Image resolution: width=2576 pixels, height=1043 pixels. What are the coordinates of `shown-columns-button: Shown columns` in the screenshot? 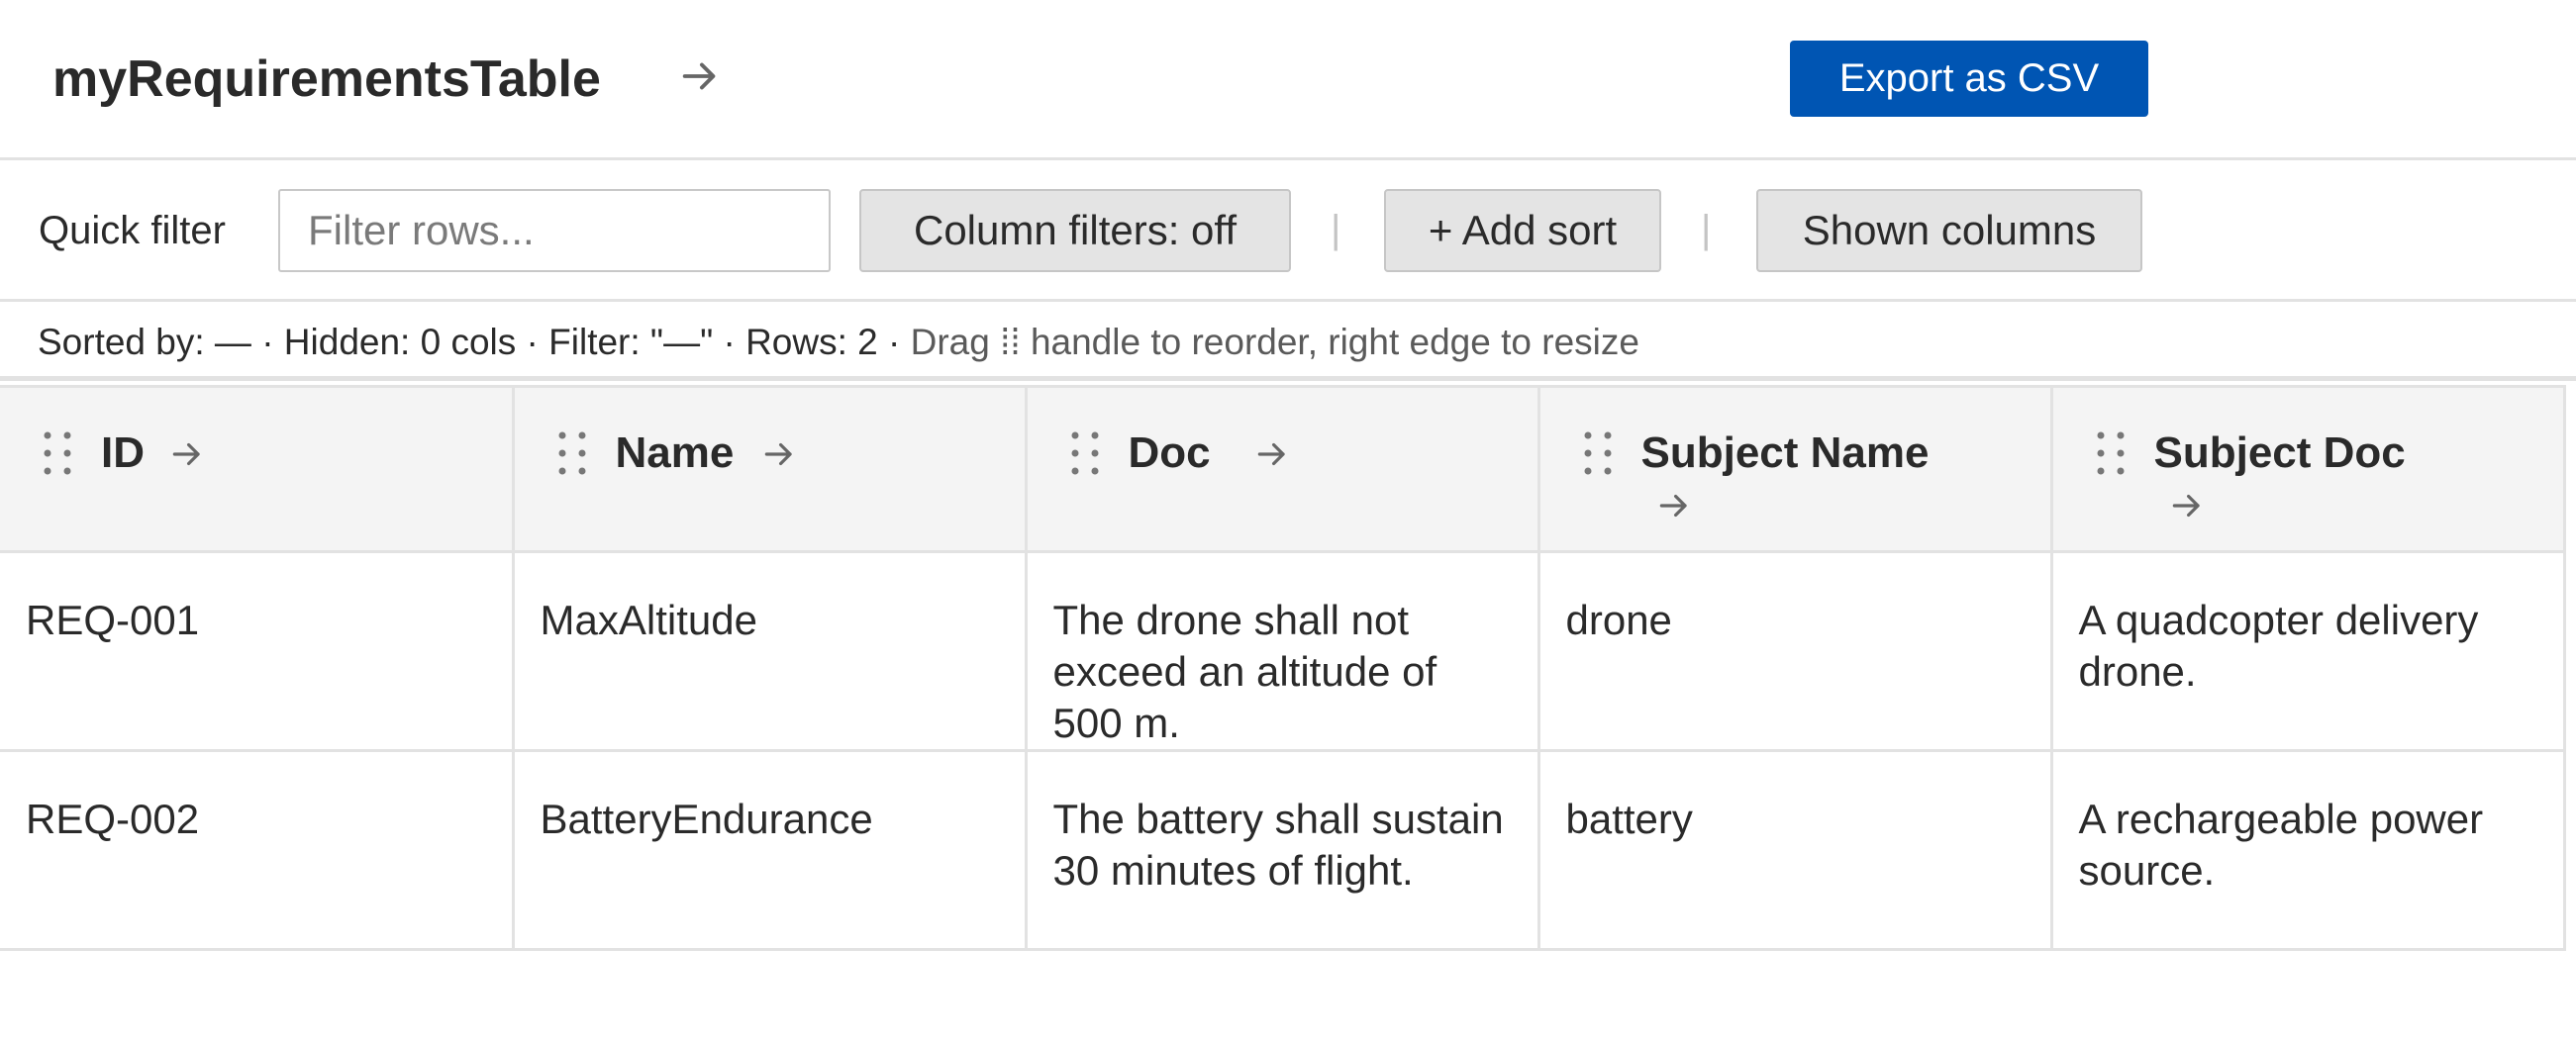 It's located at (1949, 230).